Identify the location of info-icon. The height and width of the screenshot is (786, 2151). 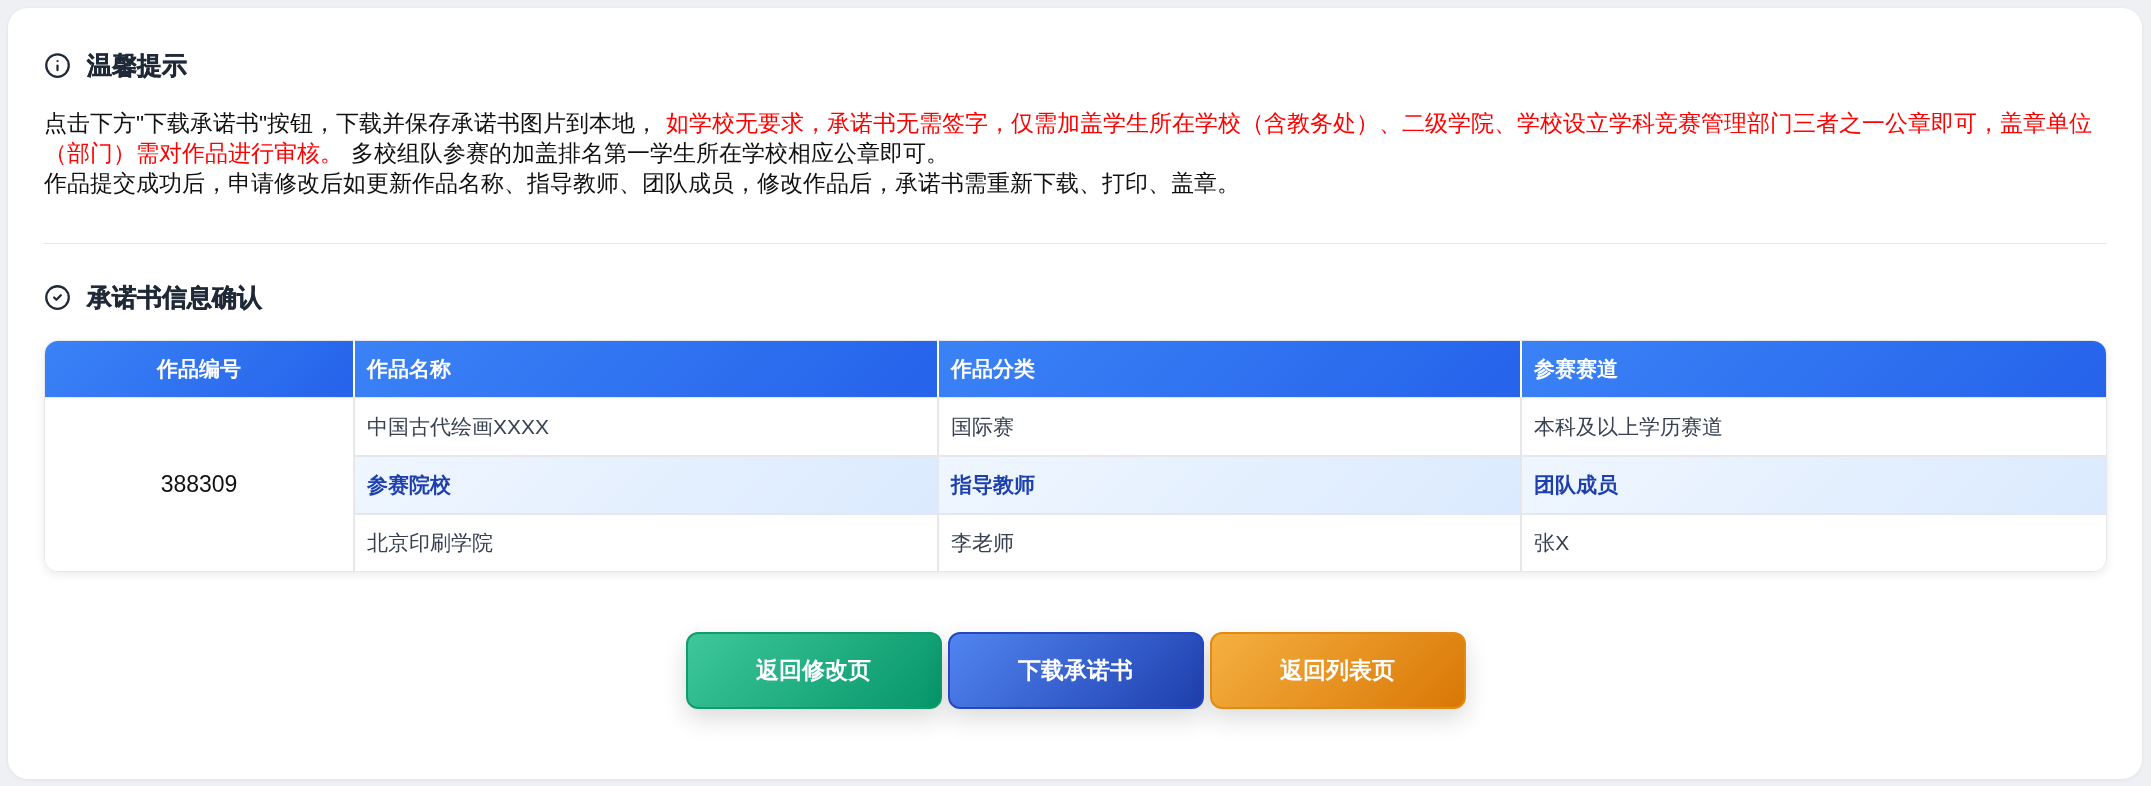
(57, 65).